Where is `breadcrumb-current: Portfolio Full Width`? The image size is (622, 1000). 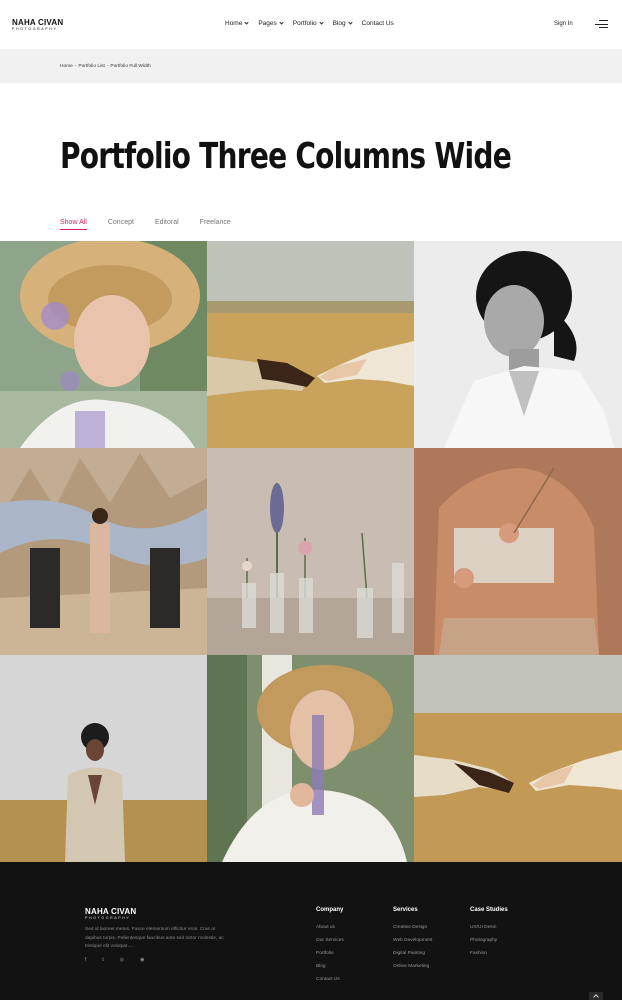 breadcrumb-current: Portfolio Full Width is located at coordinates (130, 66).